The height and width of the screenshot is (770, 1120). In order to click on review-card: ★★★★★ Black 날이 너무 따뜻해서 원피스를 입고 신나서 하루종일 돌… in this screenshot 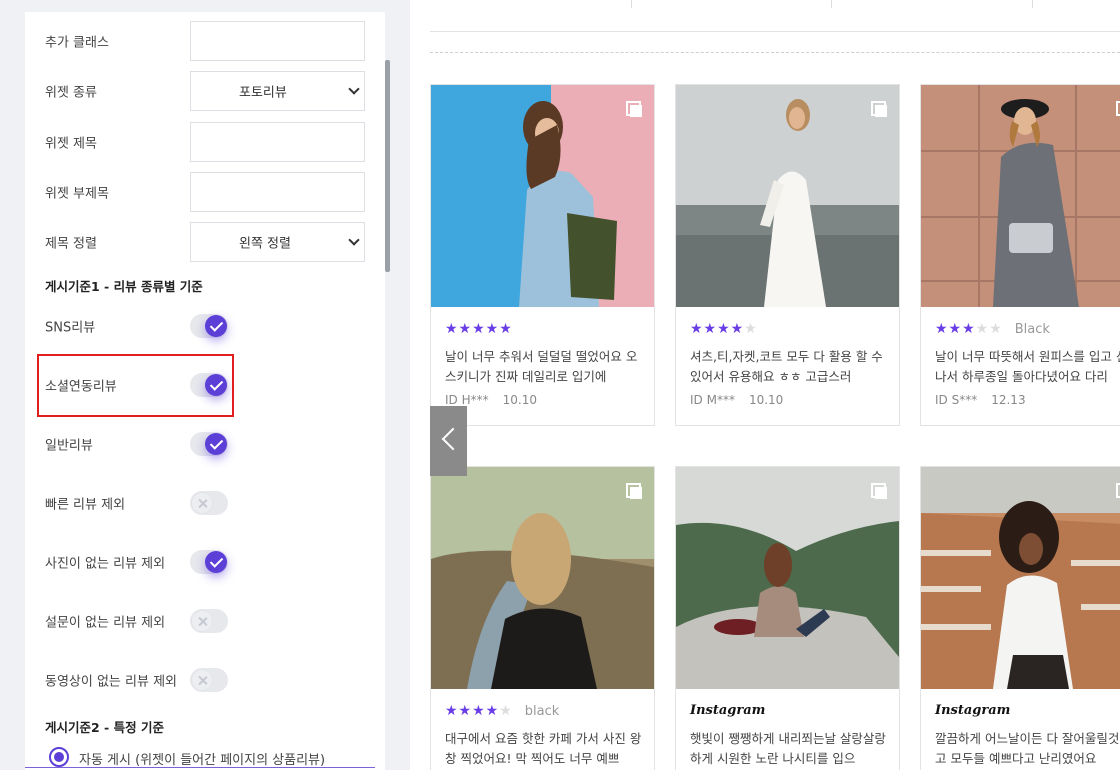, I will do `click(1020, 255)`.